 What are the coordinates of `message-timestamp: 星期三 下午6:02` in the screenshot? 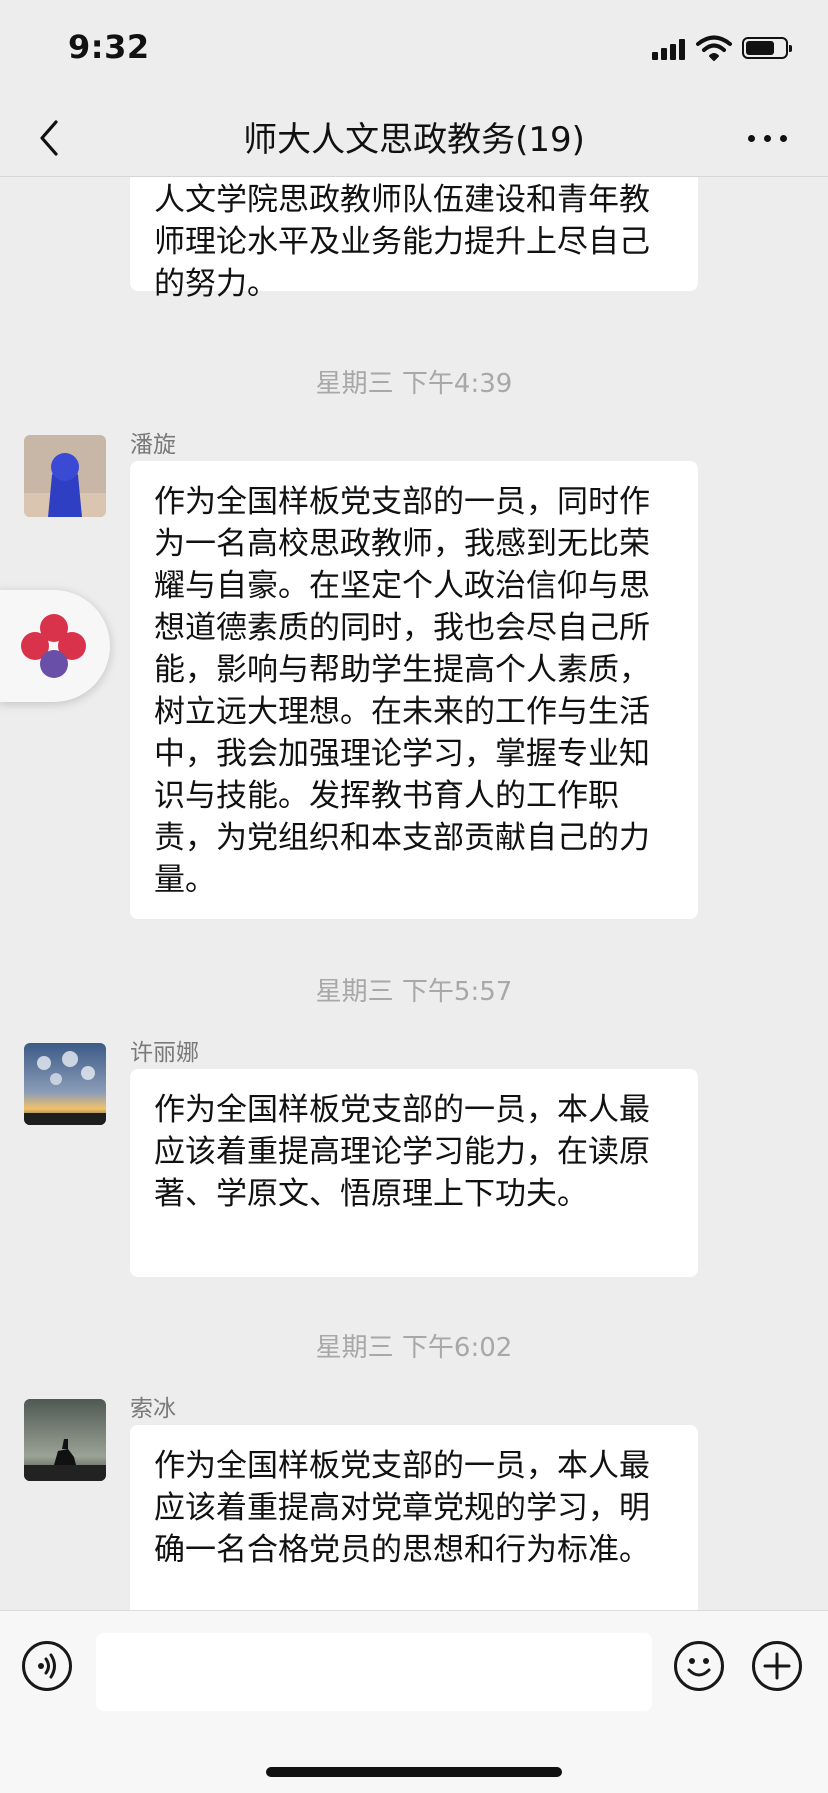 It's located at (414, 1348).